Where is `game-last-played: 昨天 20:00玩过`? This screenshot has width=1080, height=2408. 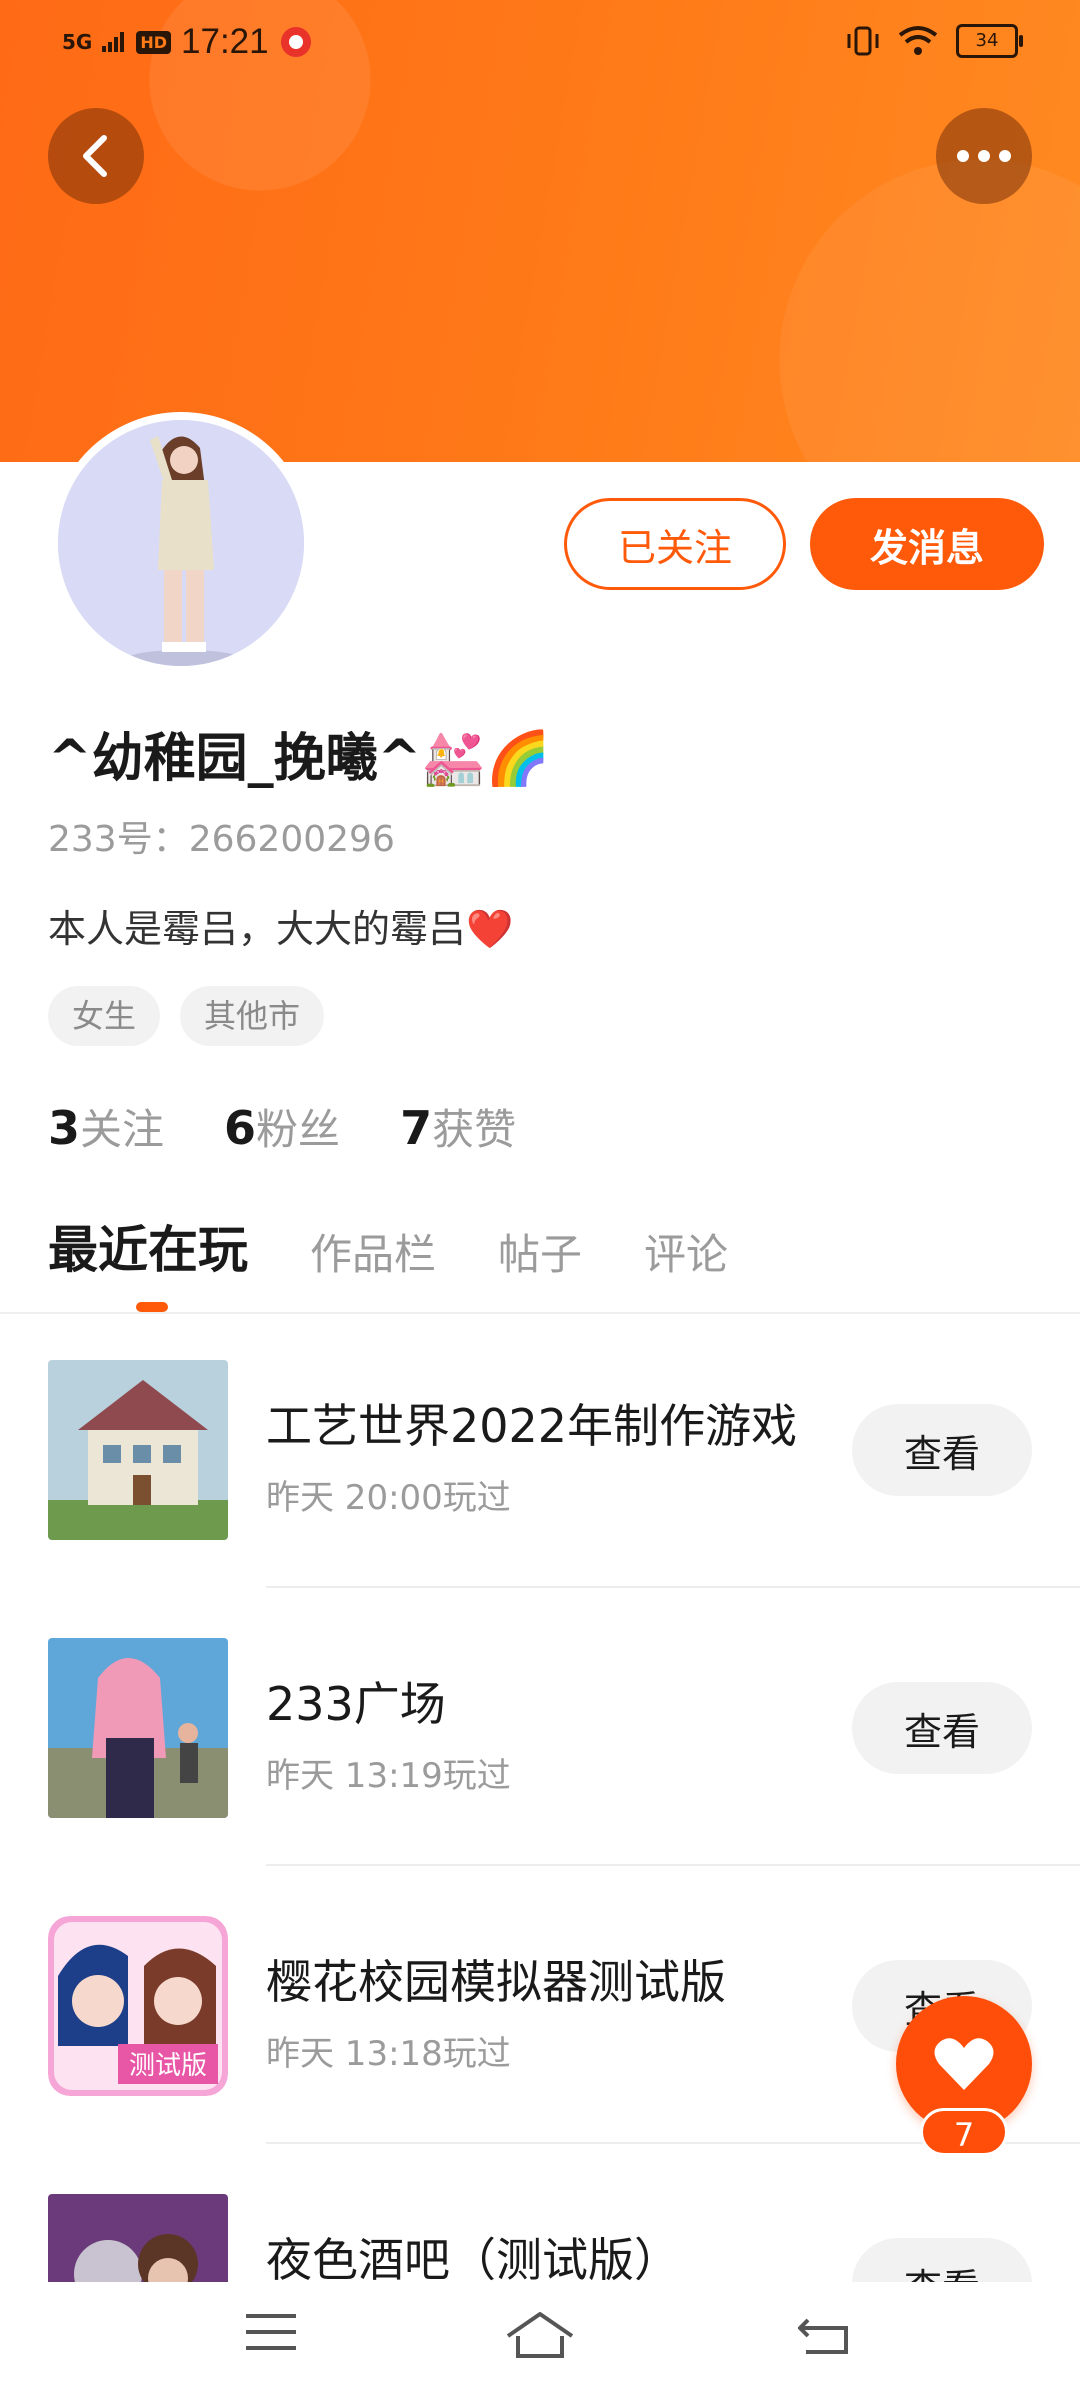 game-last-played: 昨天 20:00玩过 is located at coordinates (388, 1498).